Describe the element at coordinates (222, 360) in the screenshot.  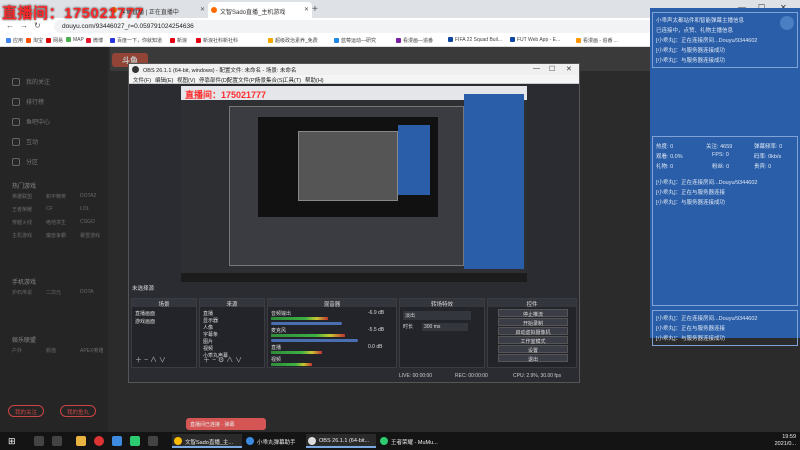
I see `source-add-remove-icons: ＋ − ⚙ ∧ ∨` at that location.